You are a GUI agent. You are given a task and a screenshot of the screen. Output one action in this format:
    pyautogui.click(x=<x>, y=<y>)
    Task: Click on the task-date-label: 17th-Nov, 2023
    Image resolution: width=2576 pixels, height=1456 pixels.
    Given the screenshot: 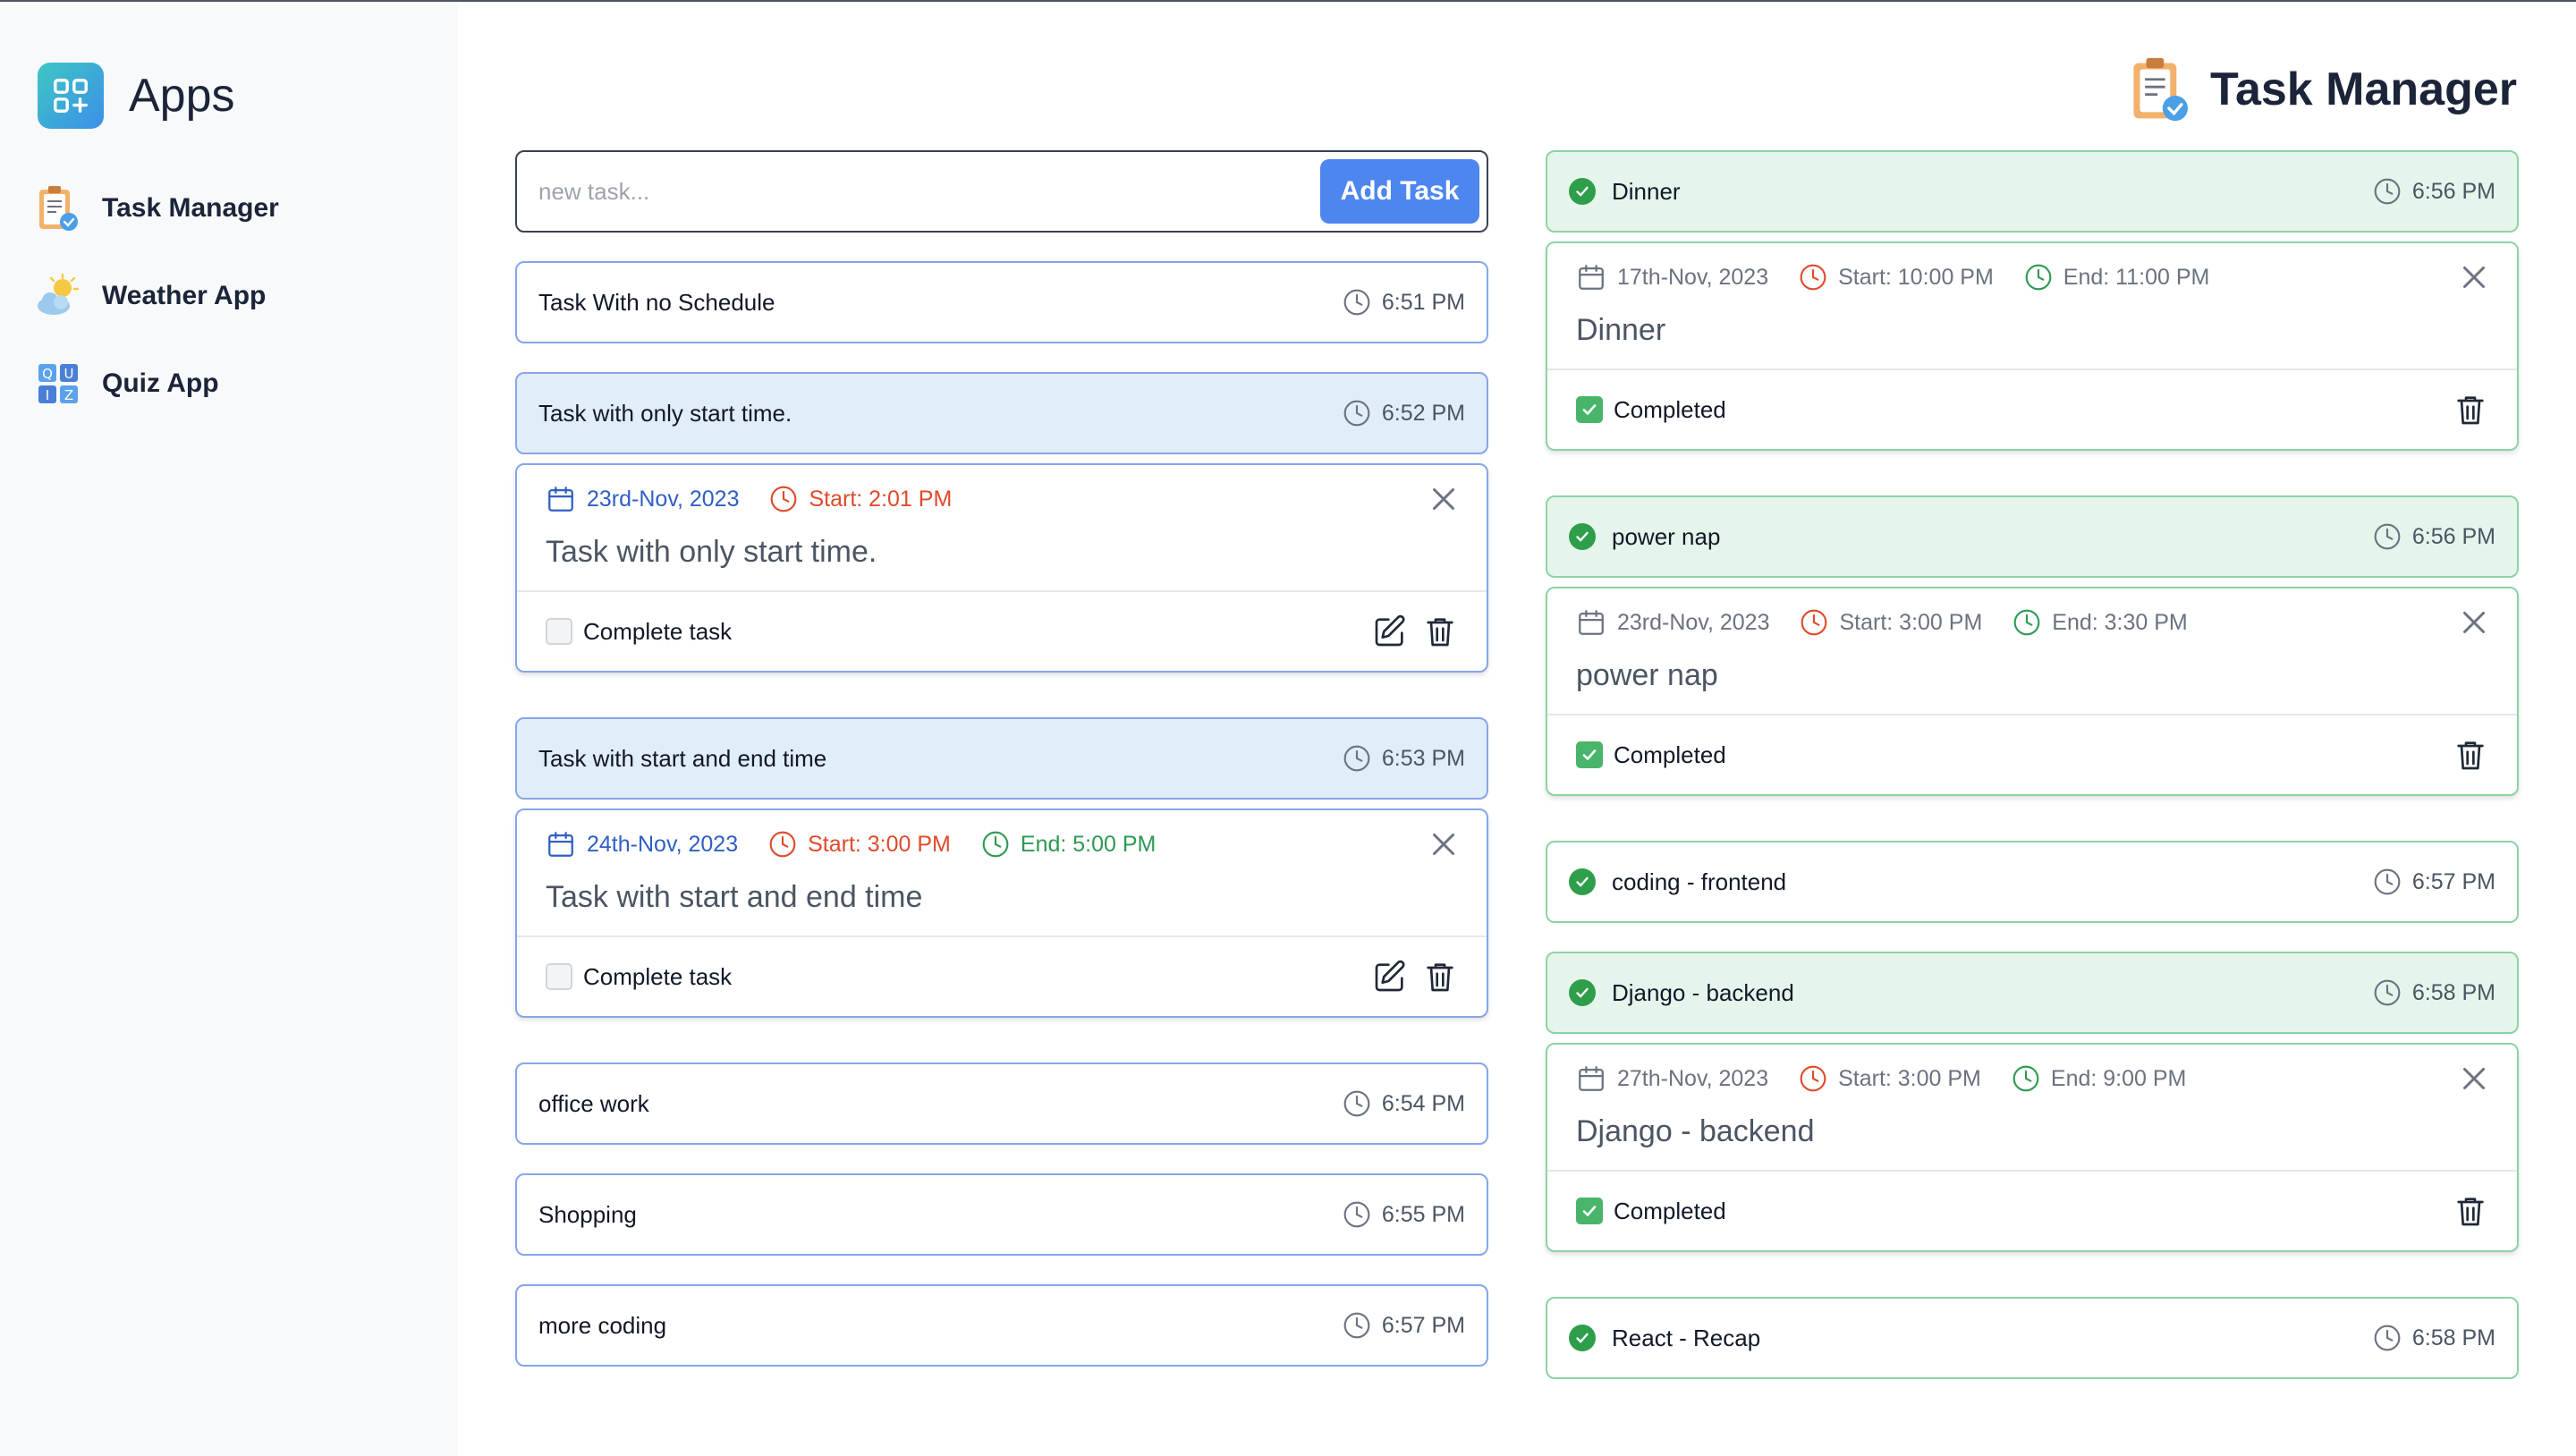 What is the action you would take?
    pyautogui.click(x=1693, y=277)
    